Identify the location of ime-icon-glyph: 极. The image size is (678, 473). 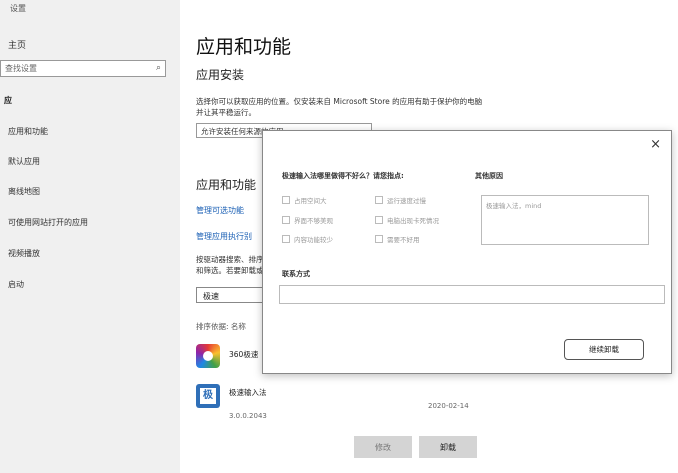
(208, 396).